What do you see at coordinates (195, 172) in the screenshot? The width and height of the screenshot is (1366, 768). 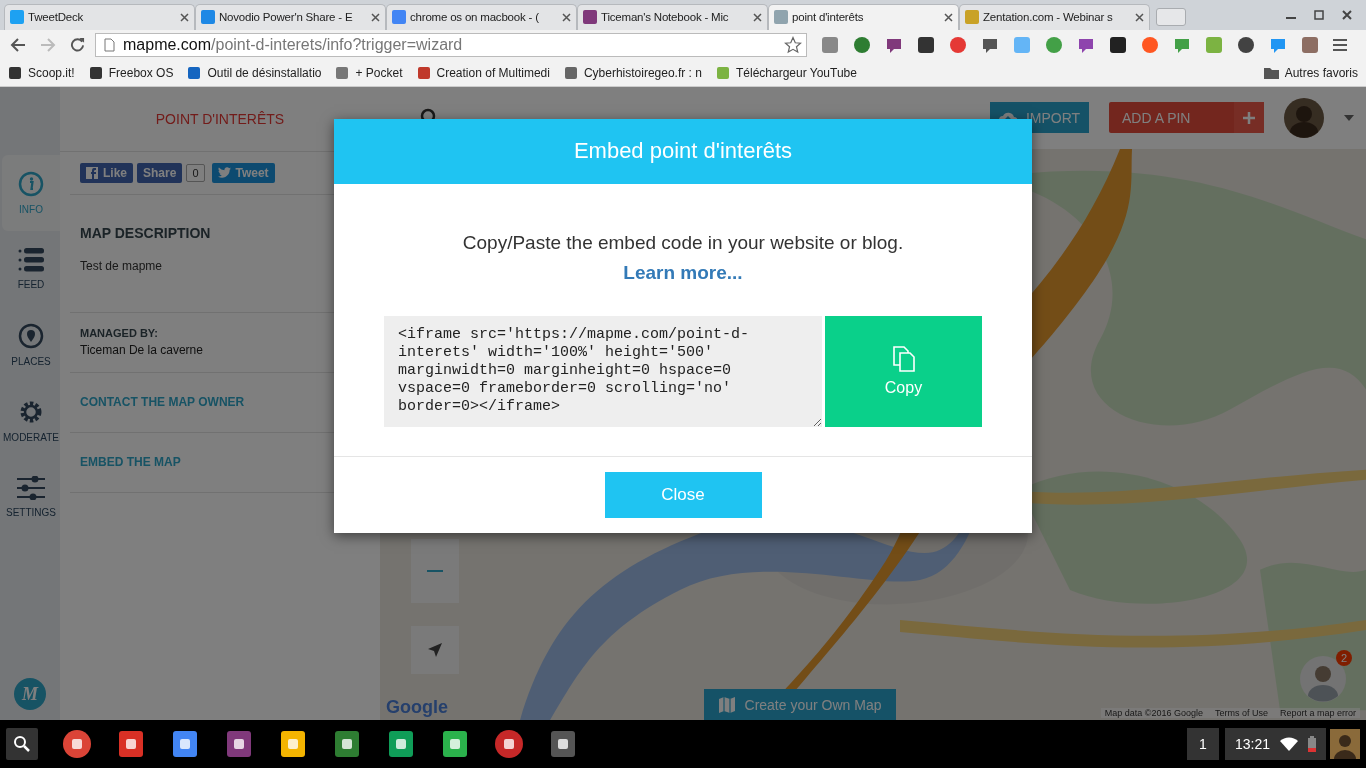 I see `share-count: 0` at bounding box center [195, 172].